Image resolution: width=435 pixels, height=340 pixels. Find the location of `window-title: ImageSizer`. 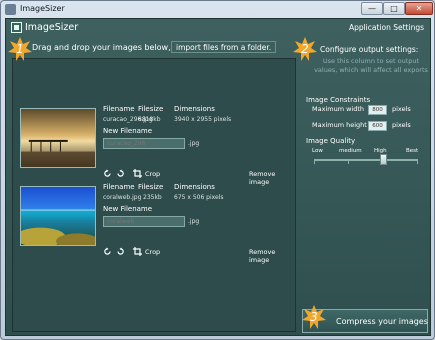

window-title: ImageSizer is located at coordinates (42, 8).